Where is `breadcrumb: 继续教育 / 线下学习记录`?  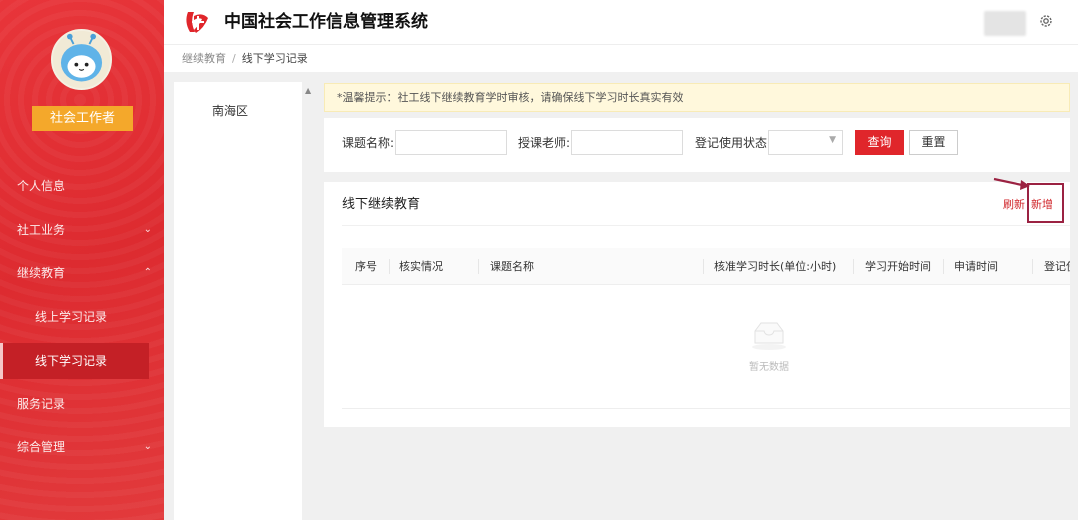 breadcrumb: 继续教育 / 线下学习记录 is located at coordinates (621, 58).